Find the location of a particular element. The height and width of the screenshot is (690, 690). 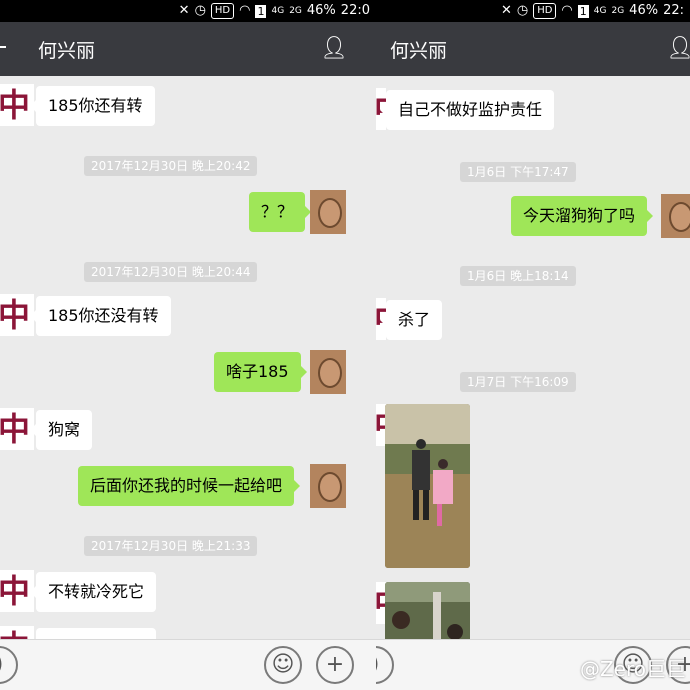

sent-message: 今天溜狗狗了吗 is located at coordinates (582, 216).